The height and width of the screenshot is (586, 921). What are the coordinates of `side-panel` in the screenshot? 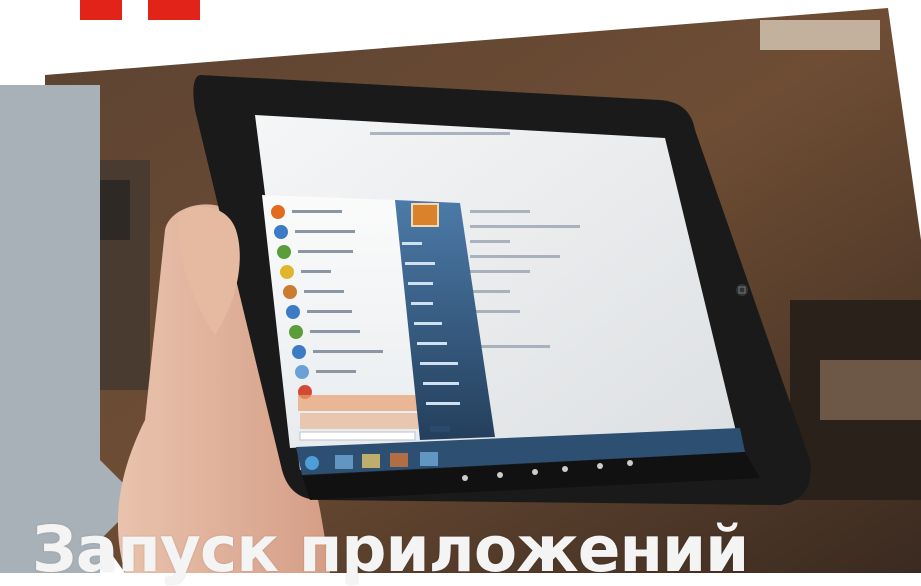 It's located at (50, 329).